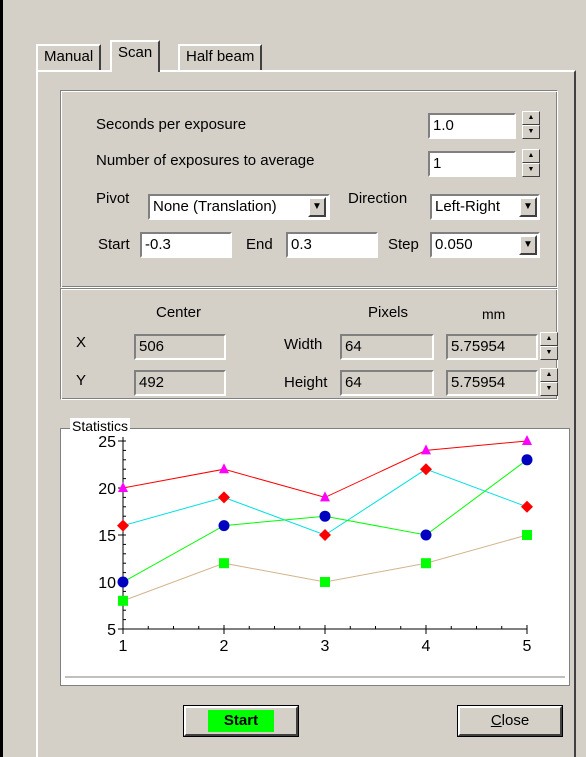  I want to click on x-tick-label: 5, so click(527, 646).